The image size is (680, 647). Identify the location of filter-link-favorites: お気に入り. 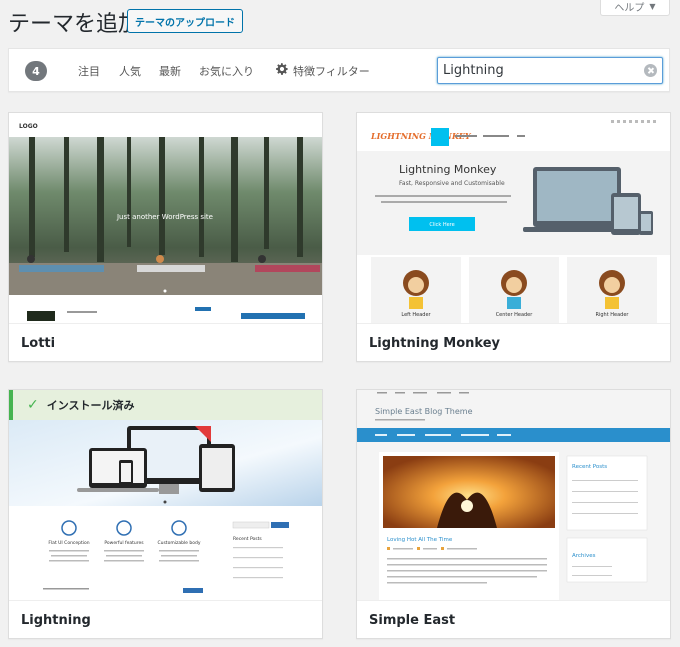
(226, 71).